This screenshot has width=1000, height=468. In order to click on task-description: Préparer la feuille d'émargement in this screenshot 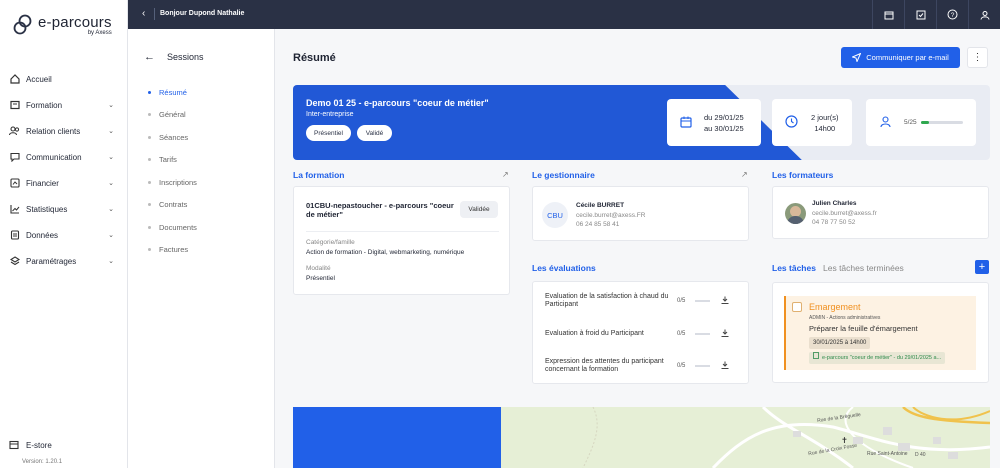, I will do `click(863, 328)`.